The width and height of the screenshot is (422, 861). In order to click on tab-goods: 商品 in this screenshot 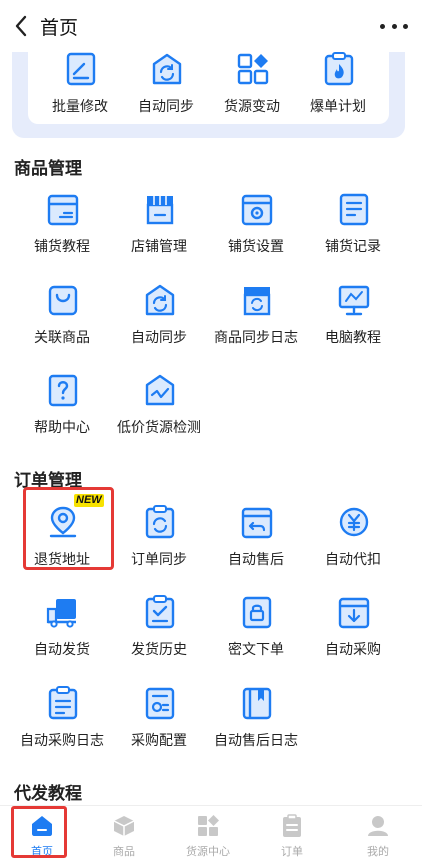, I will do `click(124, 833)`.